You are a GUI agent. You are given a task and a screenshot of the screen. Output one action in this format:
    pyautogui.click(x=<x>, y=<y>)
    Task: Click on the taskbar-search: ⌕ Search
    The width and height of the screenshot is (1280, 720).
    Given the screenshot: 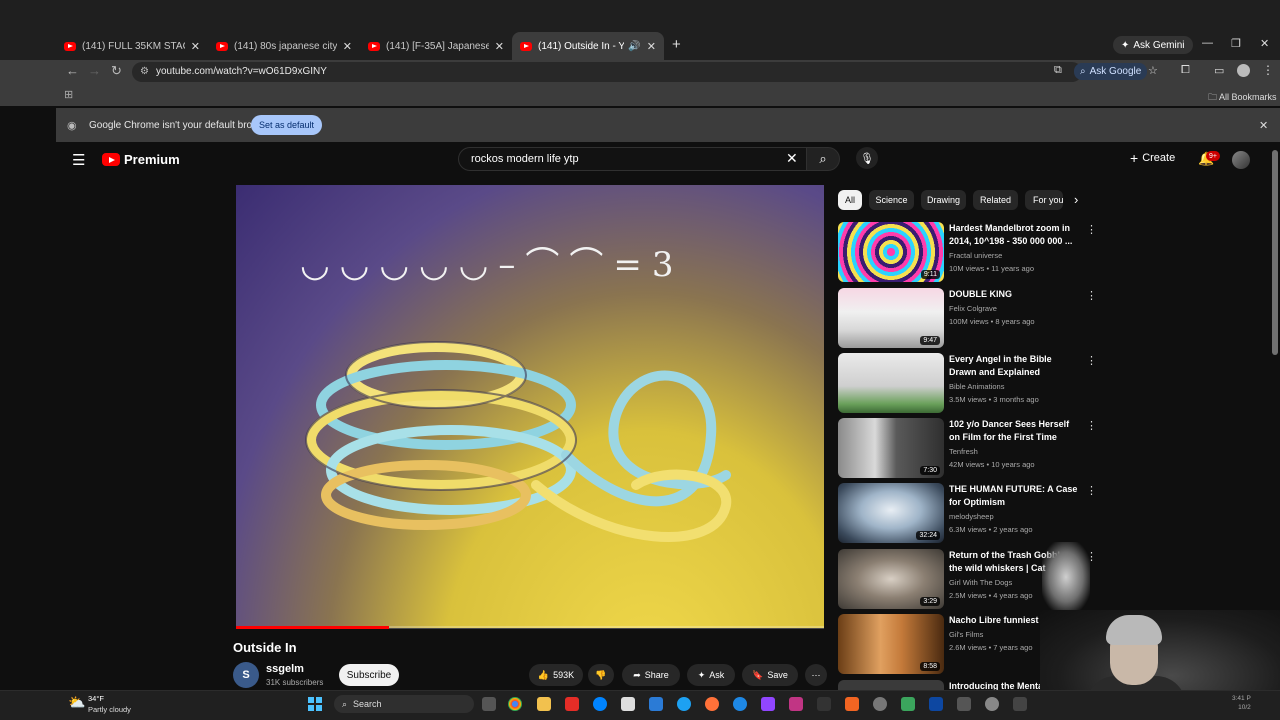 What is the action you would take?
    pyautogui.click(x=404, y=704)
    